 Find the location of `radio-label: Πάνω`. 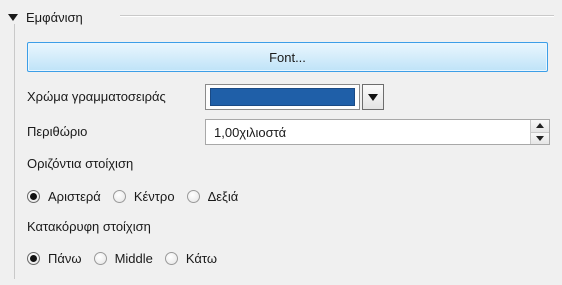

radio-label: Πάνω is located at coordinates (65, 258).